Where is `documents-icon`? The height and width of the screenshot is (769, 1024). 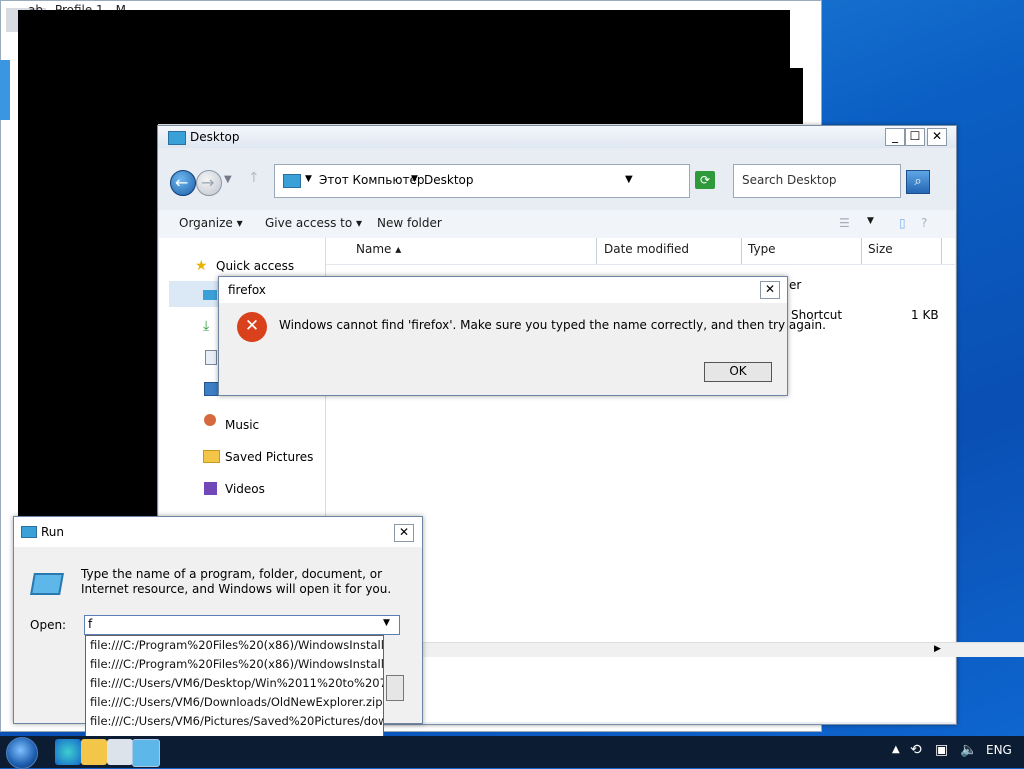
documents-icon is located at coordinates (211, 357).